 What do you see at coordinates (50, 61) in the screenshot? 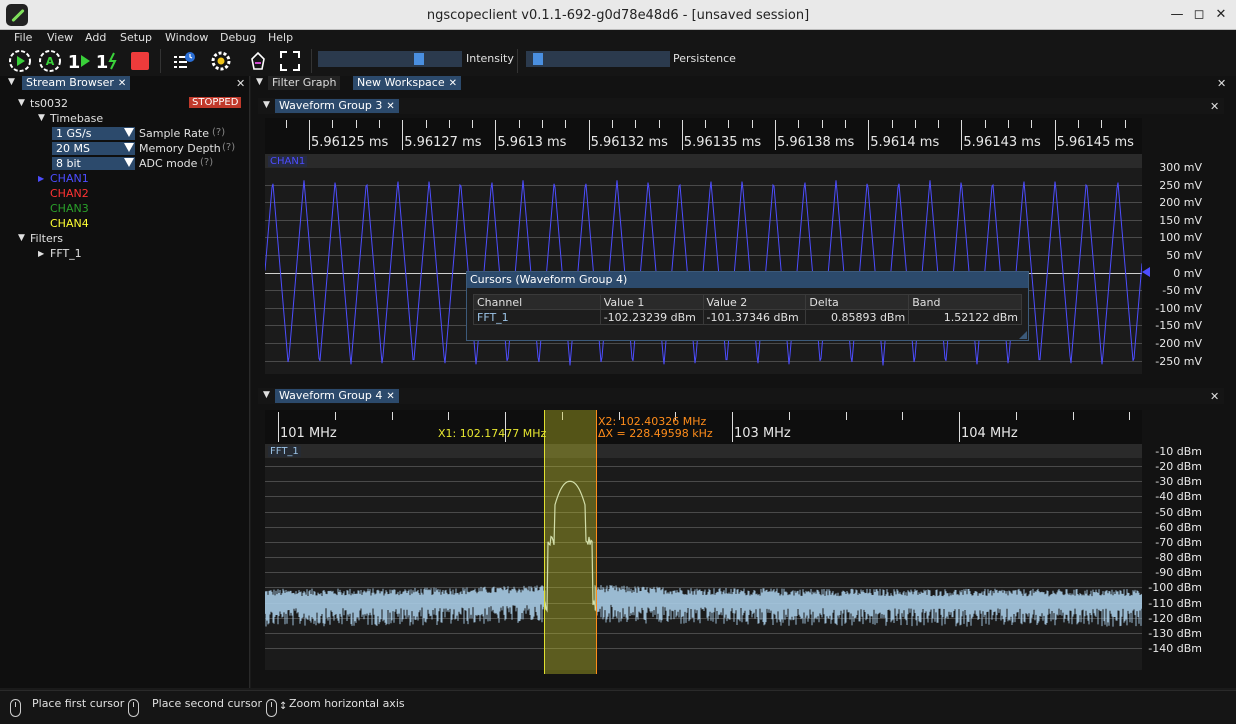
I see `trigger-auto-icon: A` at bounding box center [50, 61].